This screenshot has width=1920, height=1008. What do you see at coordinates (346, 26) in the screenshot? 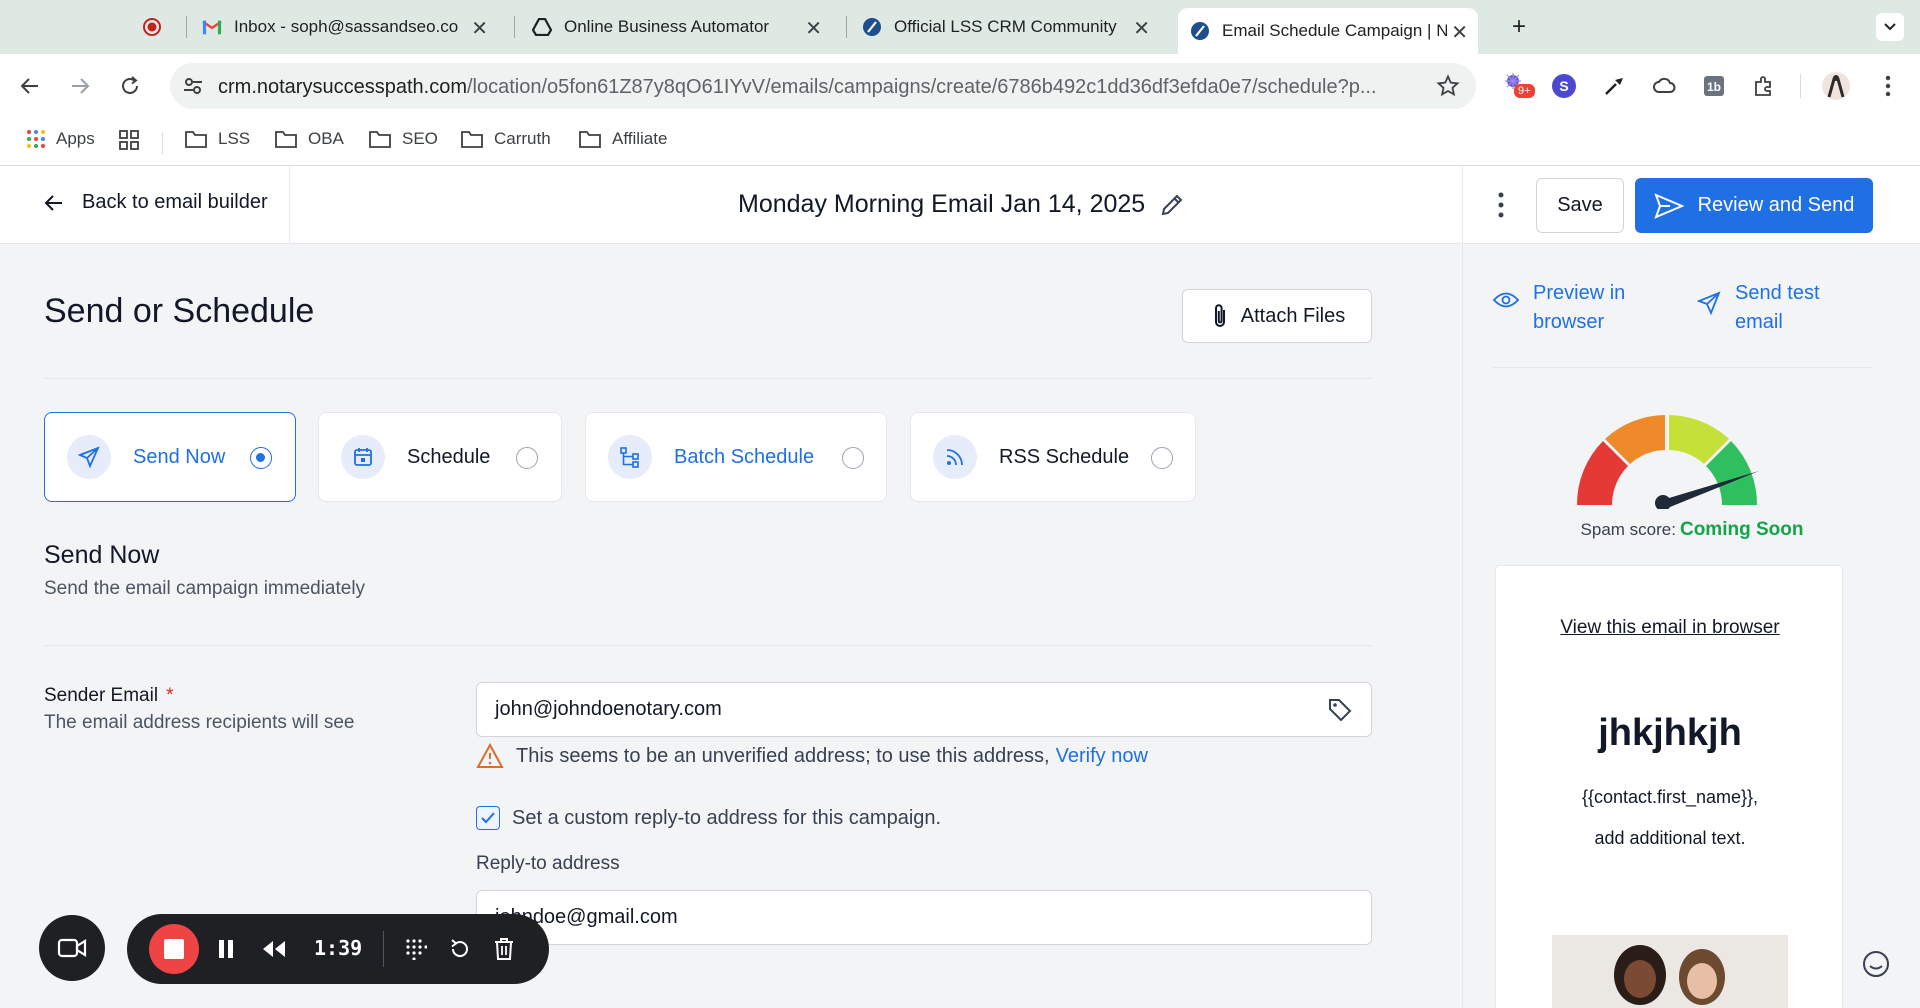
I see `tab-title: Inbox - soph@sassandseo.co` at bounding box center [346, 26].